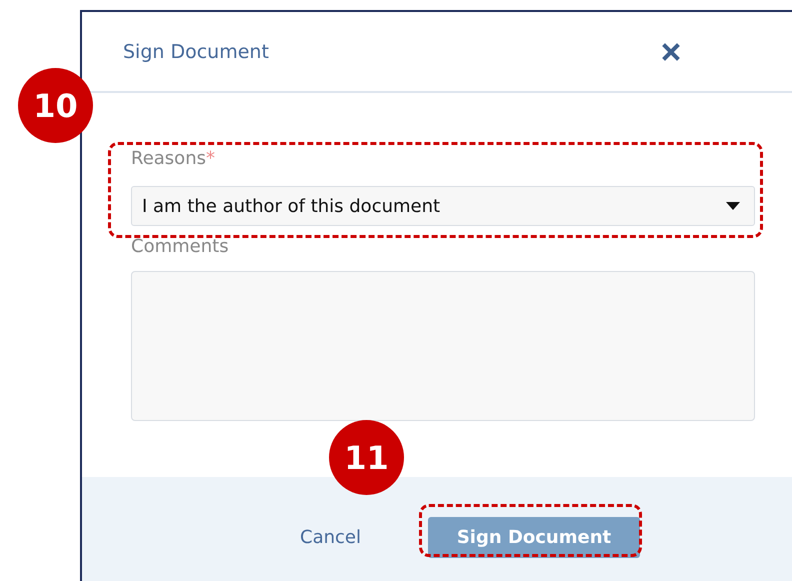  What do you see at coordinates (443, 206) in the screenshot?
I see `reasons-dropdown: I am the author of this document` at bounding box center [443, 206].